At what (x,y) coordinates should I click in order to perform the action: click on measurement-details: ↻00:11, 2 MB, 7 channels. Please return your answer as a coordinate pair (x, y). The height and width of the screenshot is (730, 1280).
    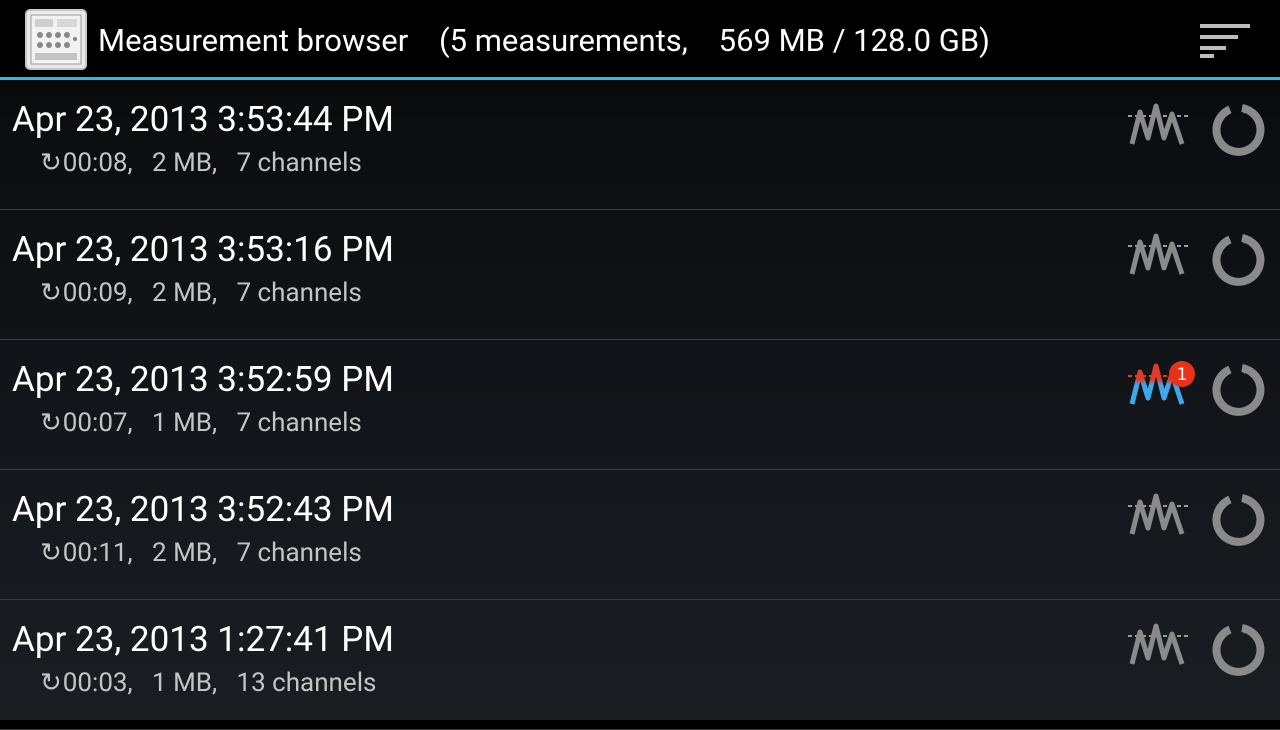
    Looking at the image, I should click on (201, 553).